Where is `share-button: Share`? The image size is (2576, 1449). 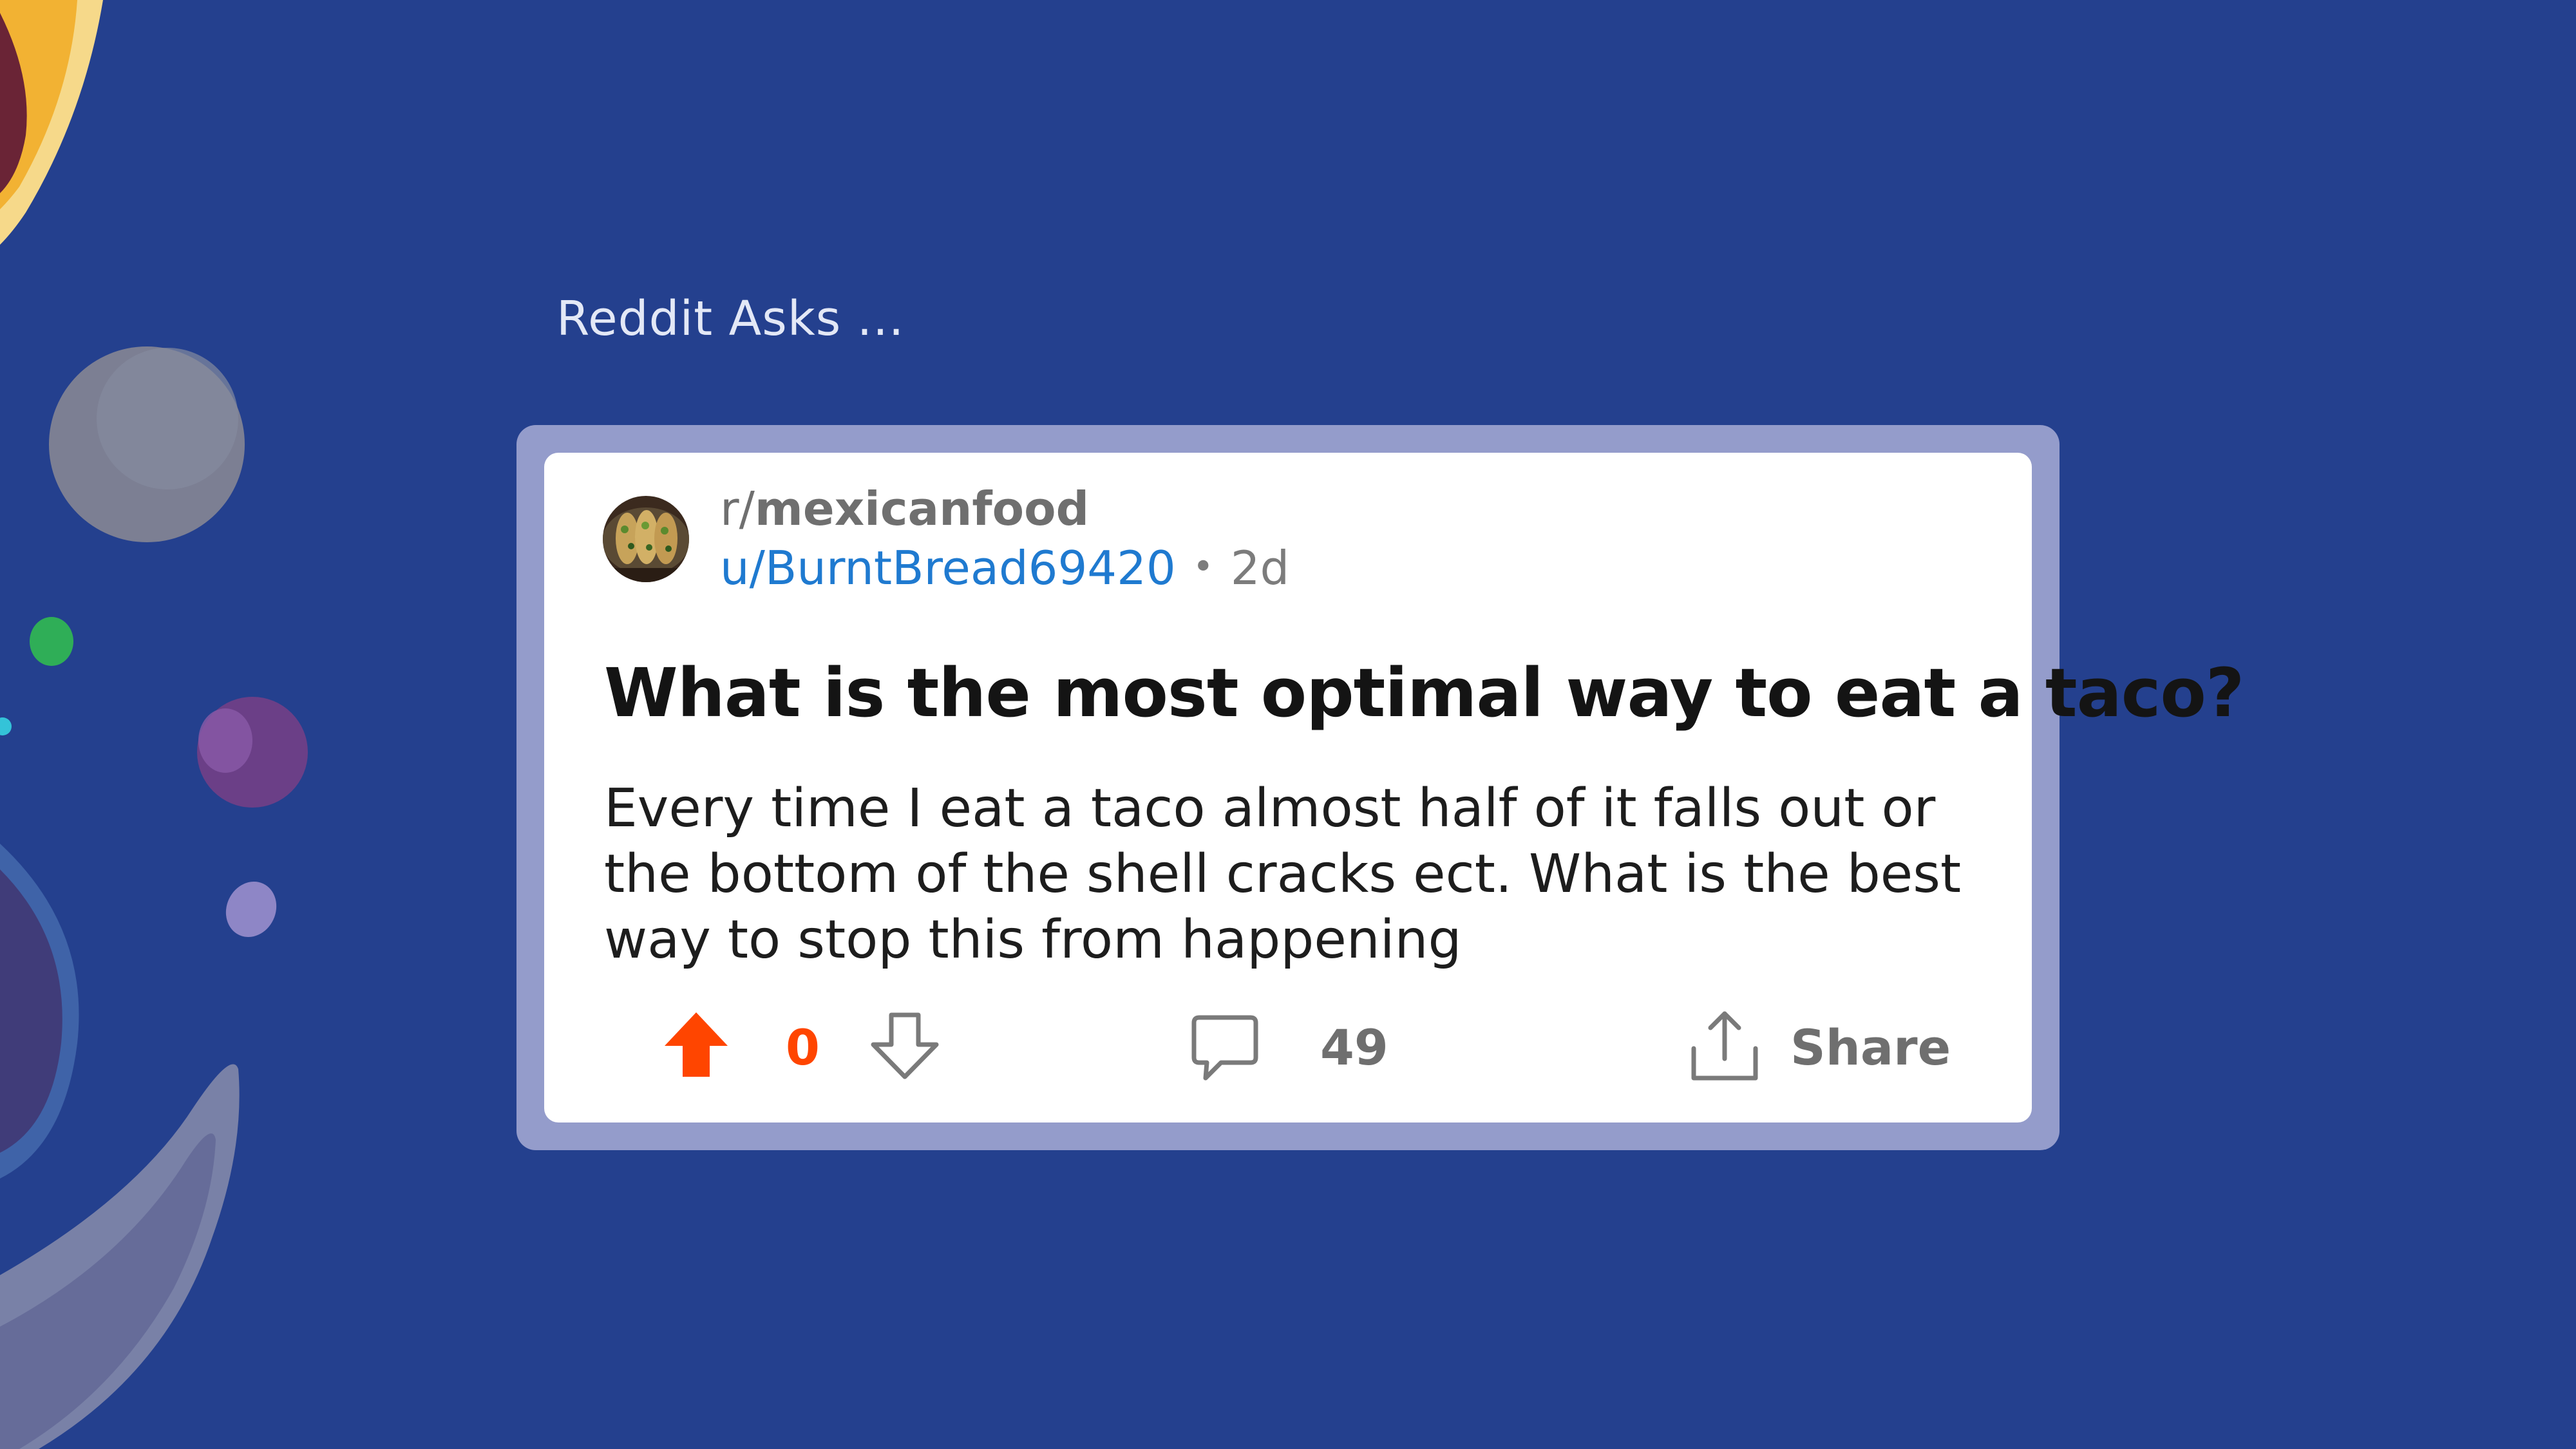 share-button: Share is located at coordinates (1870, 1047).